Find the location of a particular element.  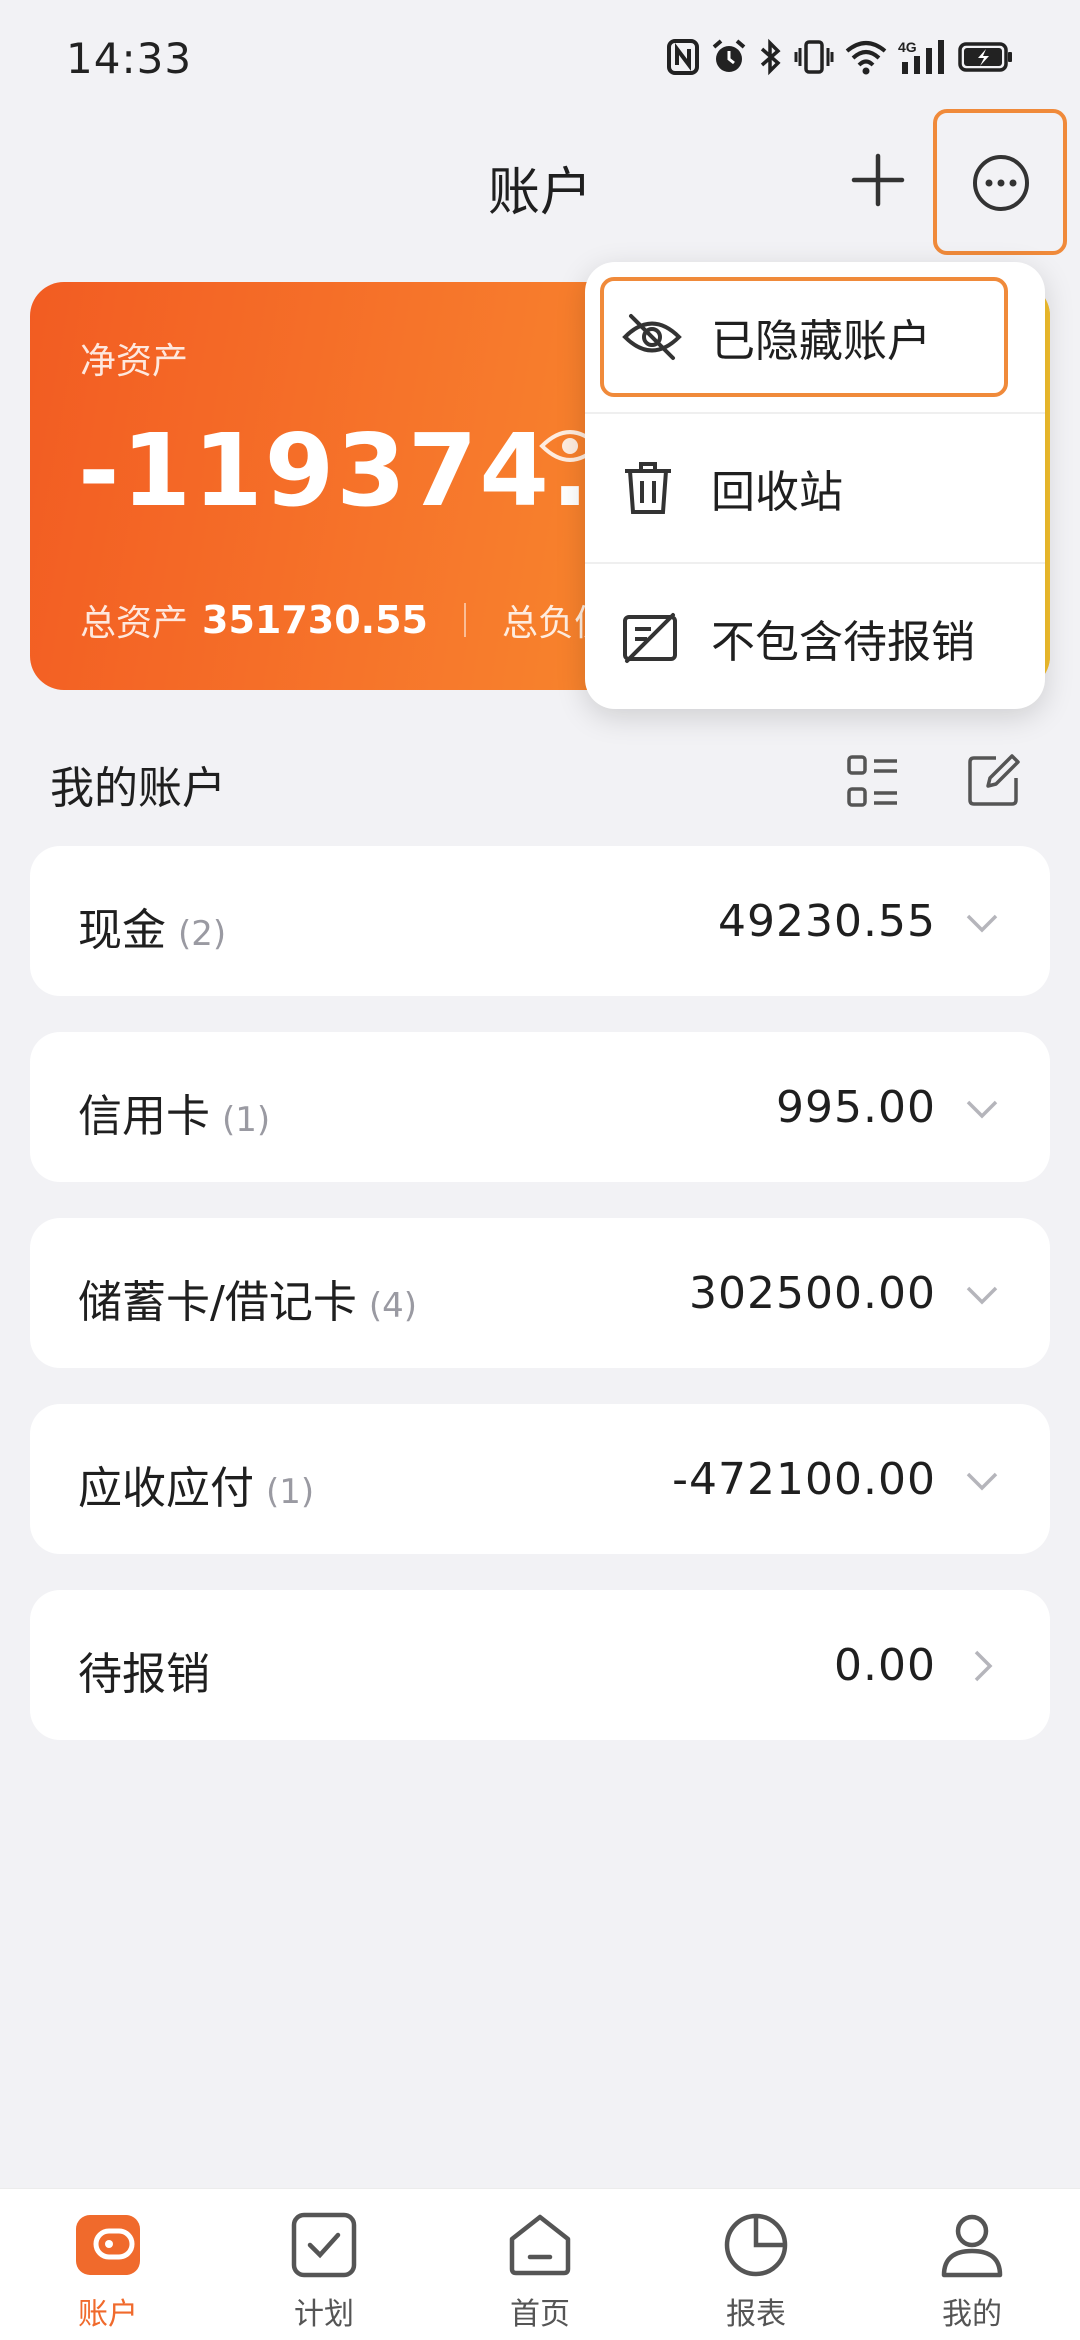

bluetooth-icon is located at coordinates (770, 57).